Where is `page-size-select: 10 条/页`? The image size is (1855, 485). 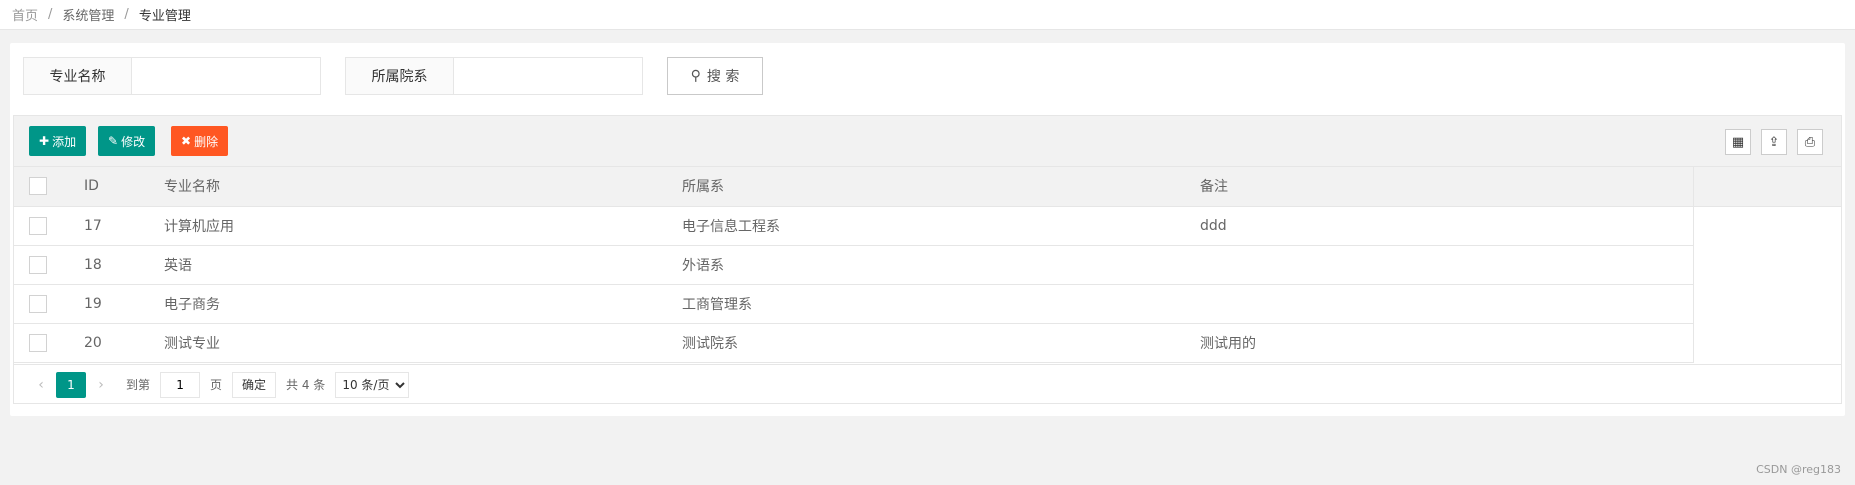 page-size-select: 10 条/页 is located at coordinates (372, 384).